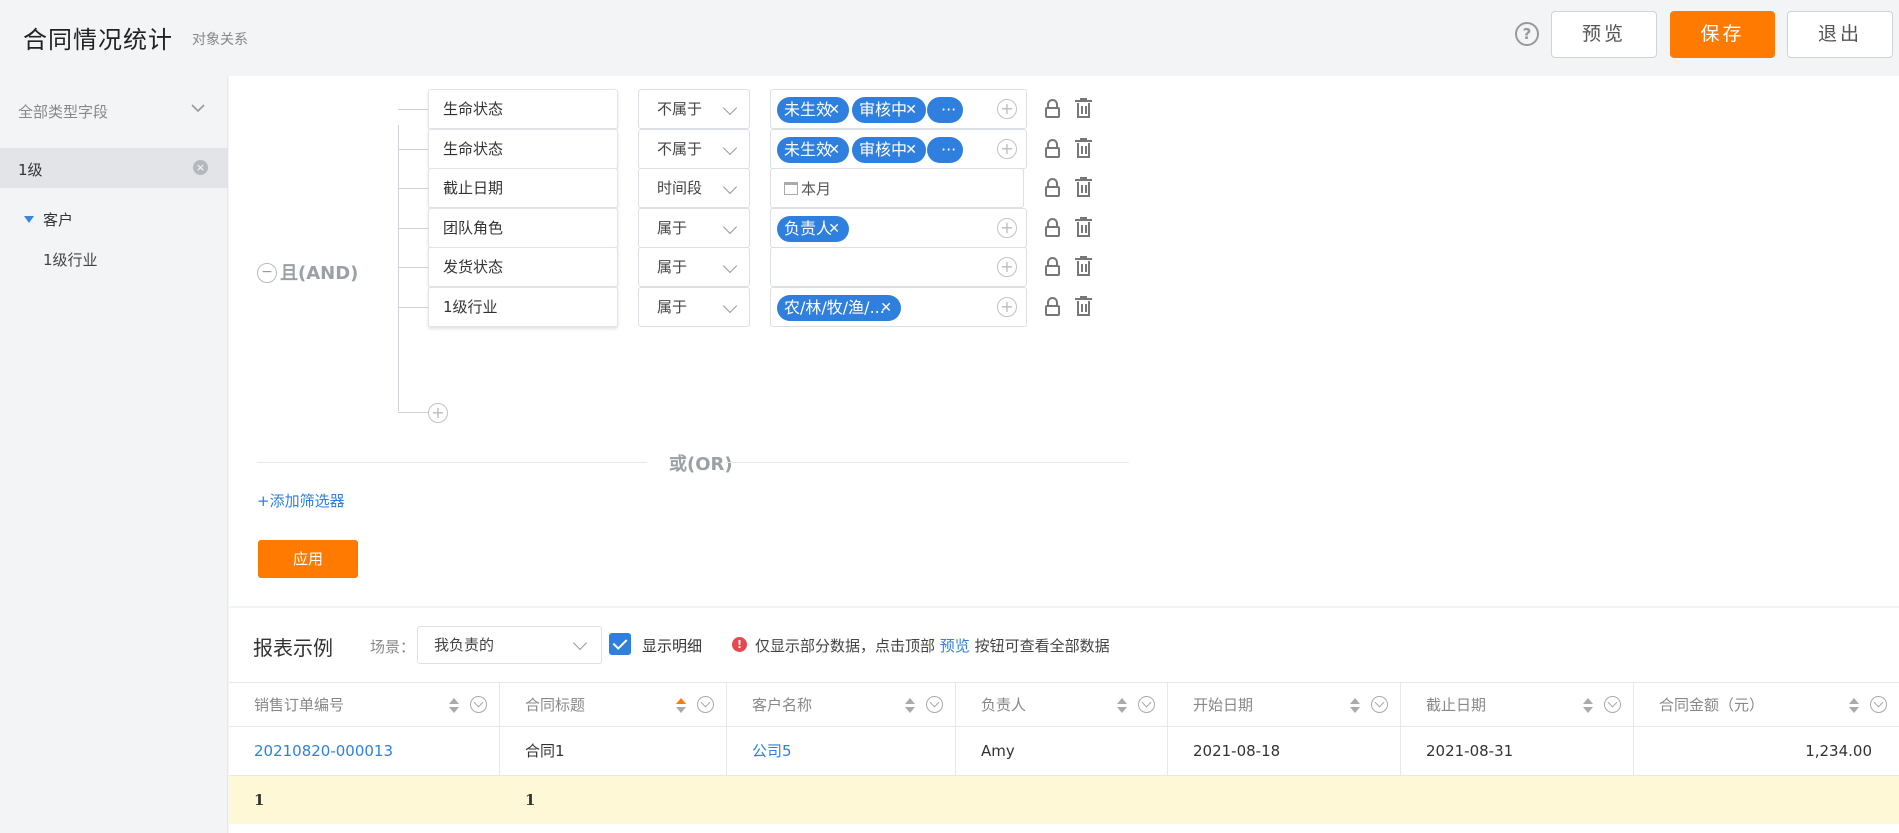 The image size is (1899, 833). What do you see at coordinates (620, 644) in the screenshot?
I see `show-detail-checkbox` at bounding box center [620, 644].